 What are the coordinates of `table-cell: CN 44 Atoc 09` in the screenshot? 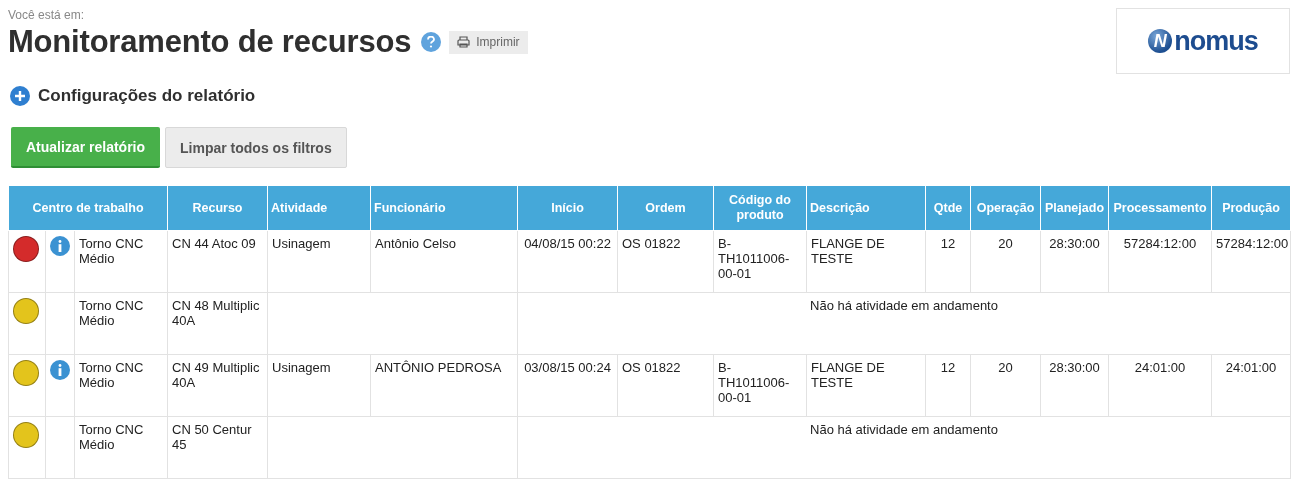 It's located at (217, 261).